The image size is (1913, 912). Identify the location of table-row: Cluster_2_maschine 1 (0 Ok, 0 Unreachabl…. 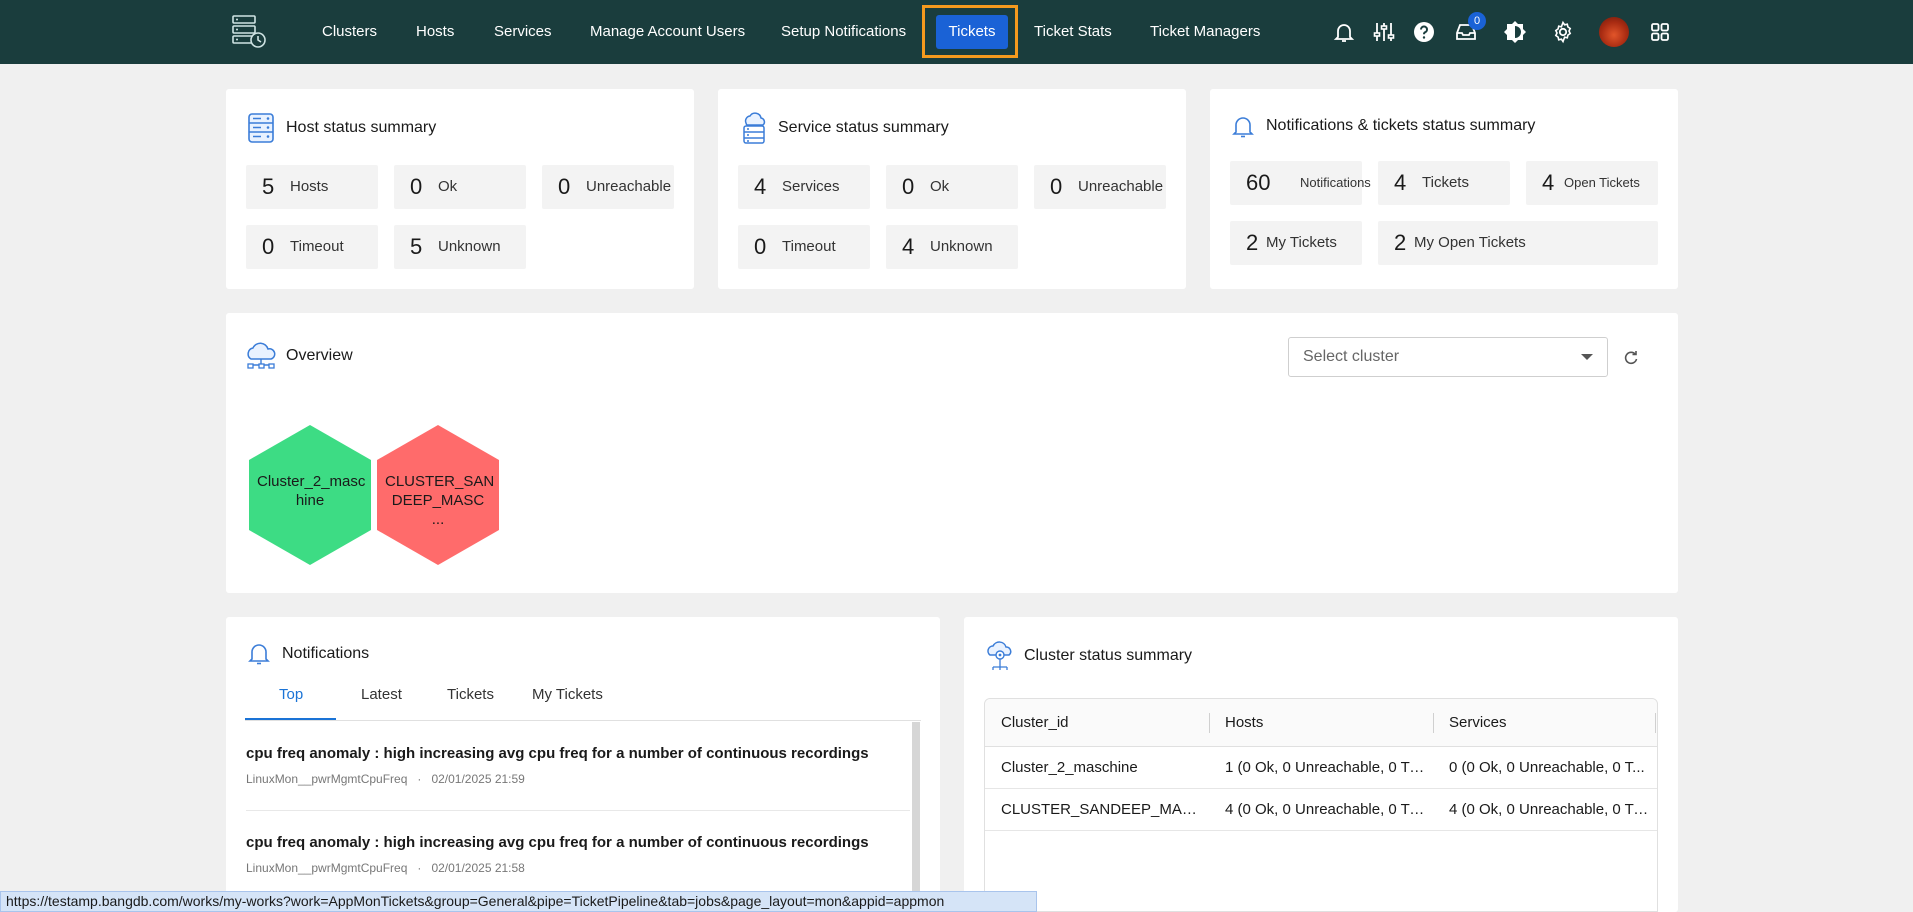
(1321, 768).